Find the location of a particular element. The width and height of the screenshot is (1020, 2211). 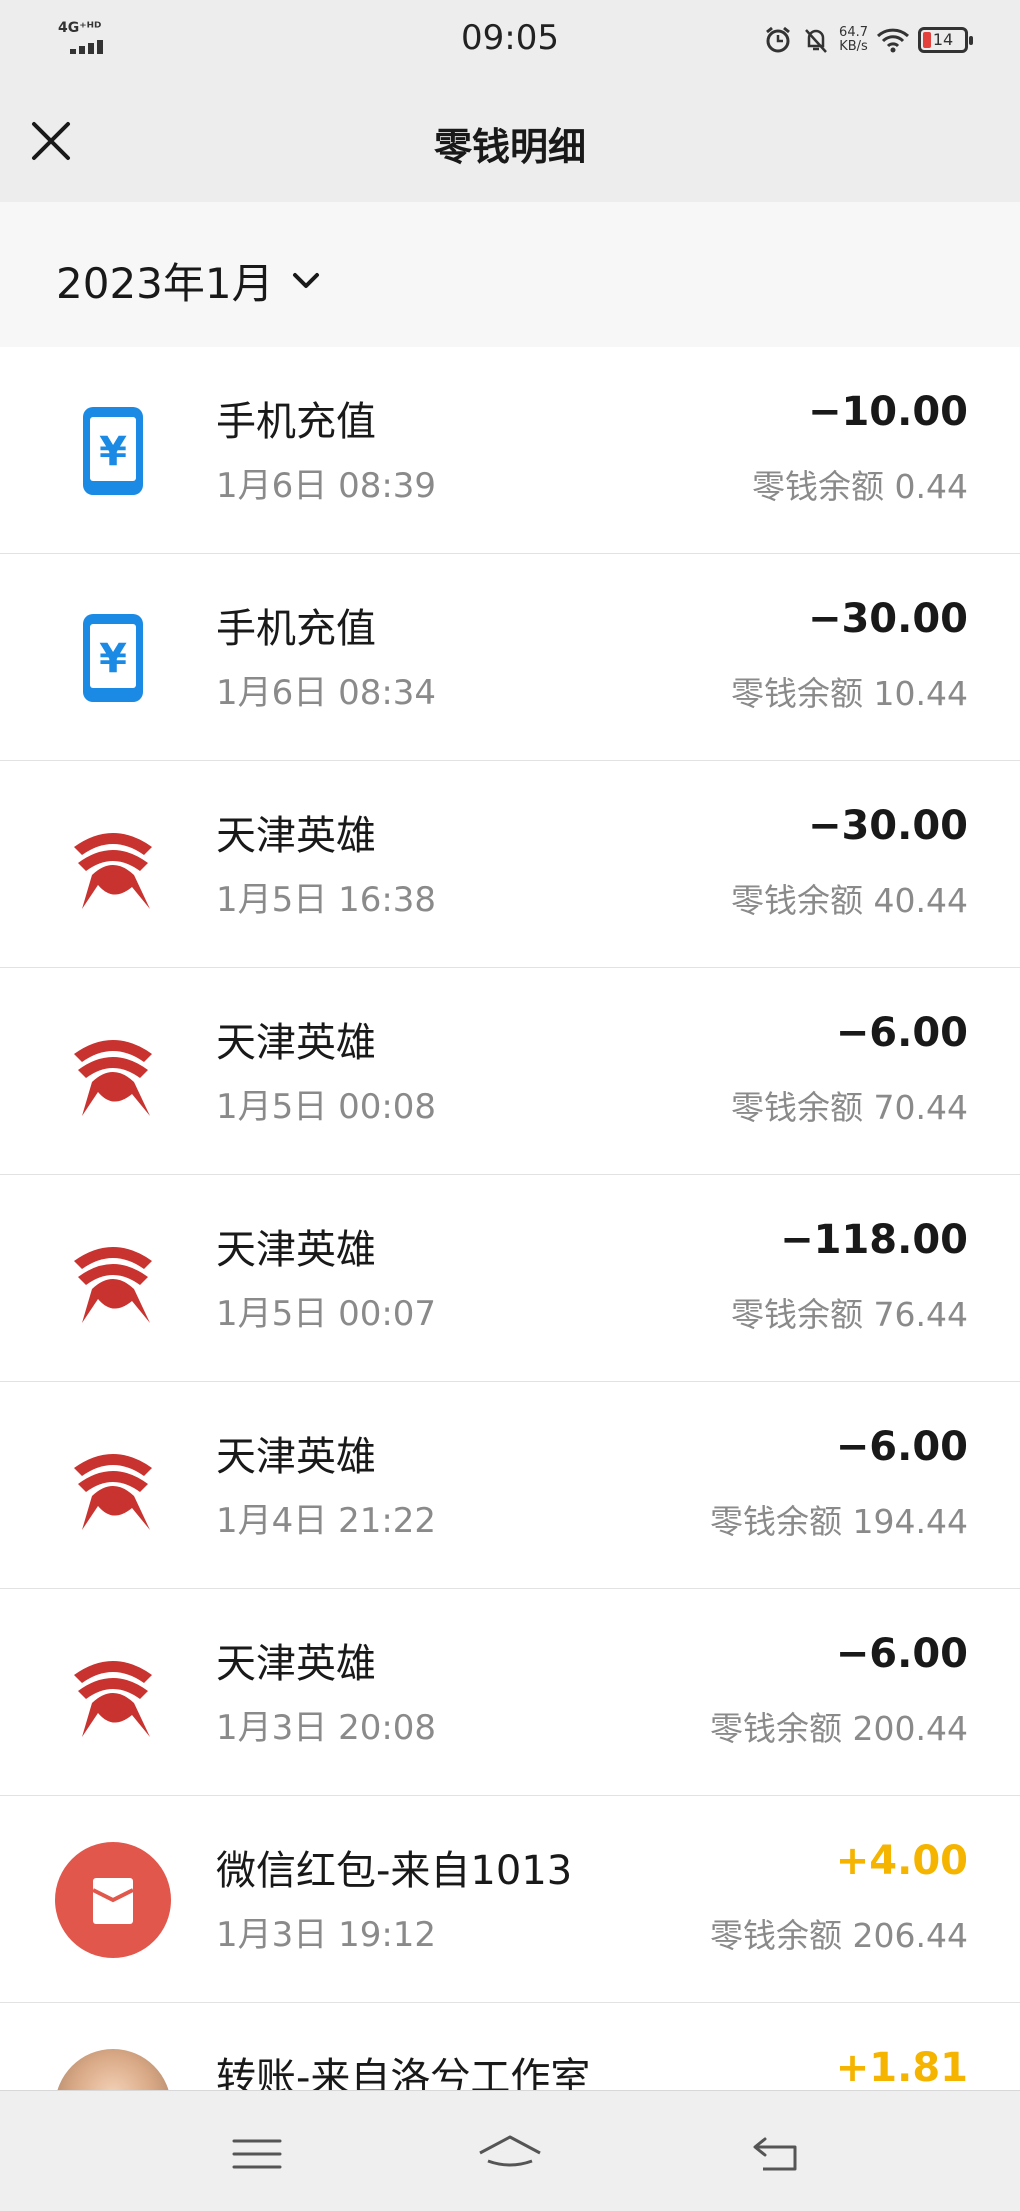

transaction-balance: 零钱余额 10.44 is located at coordinates (849, 693).